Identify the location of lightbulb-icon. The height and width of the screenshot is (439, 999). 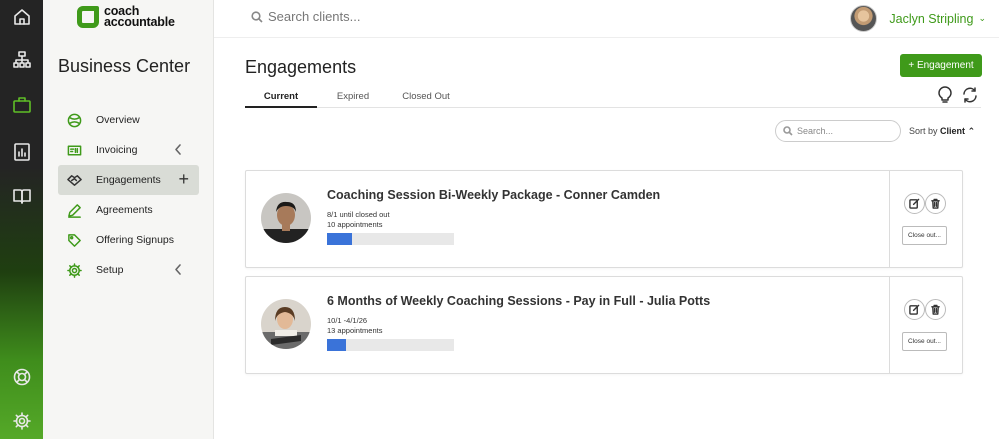
(945, 95).